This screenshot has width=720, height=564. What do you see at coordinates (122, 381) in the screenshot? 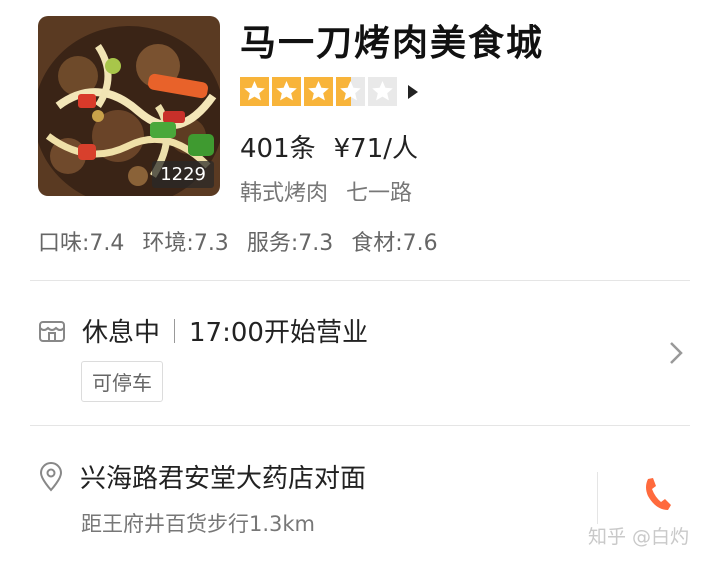
I see `parking-tag: 可停车` at bounding box center [122, 381].